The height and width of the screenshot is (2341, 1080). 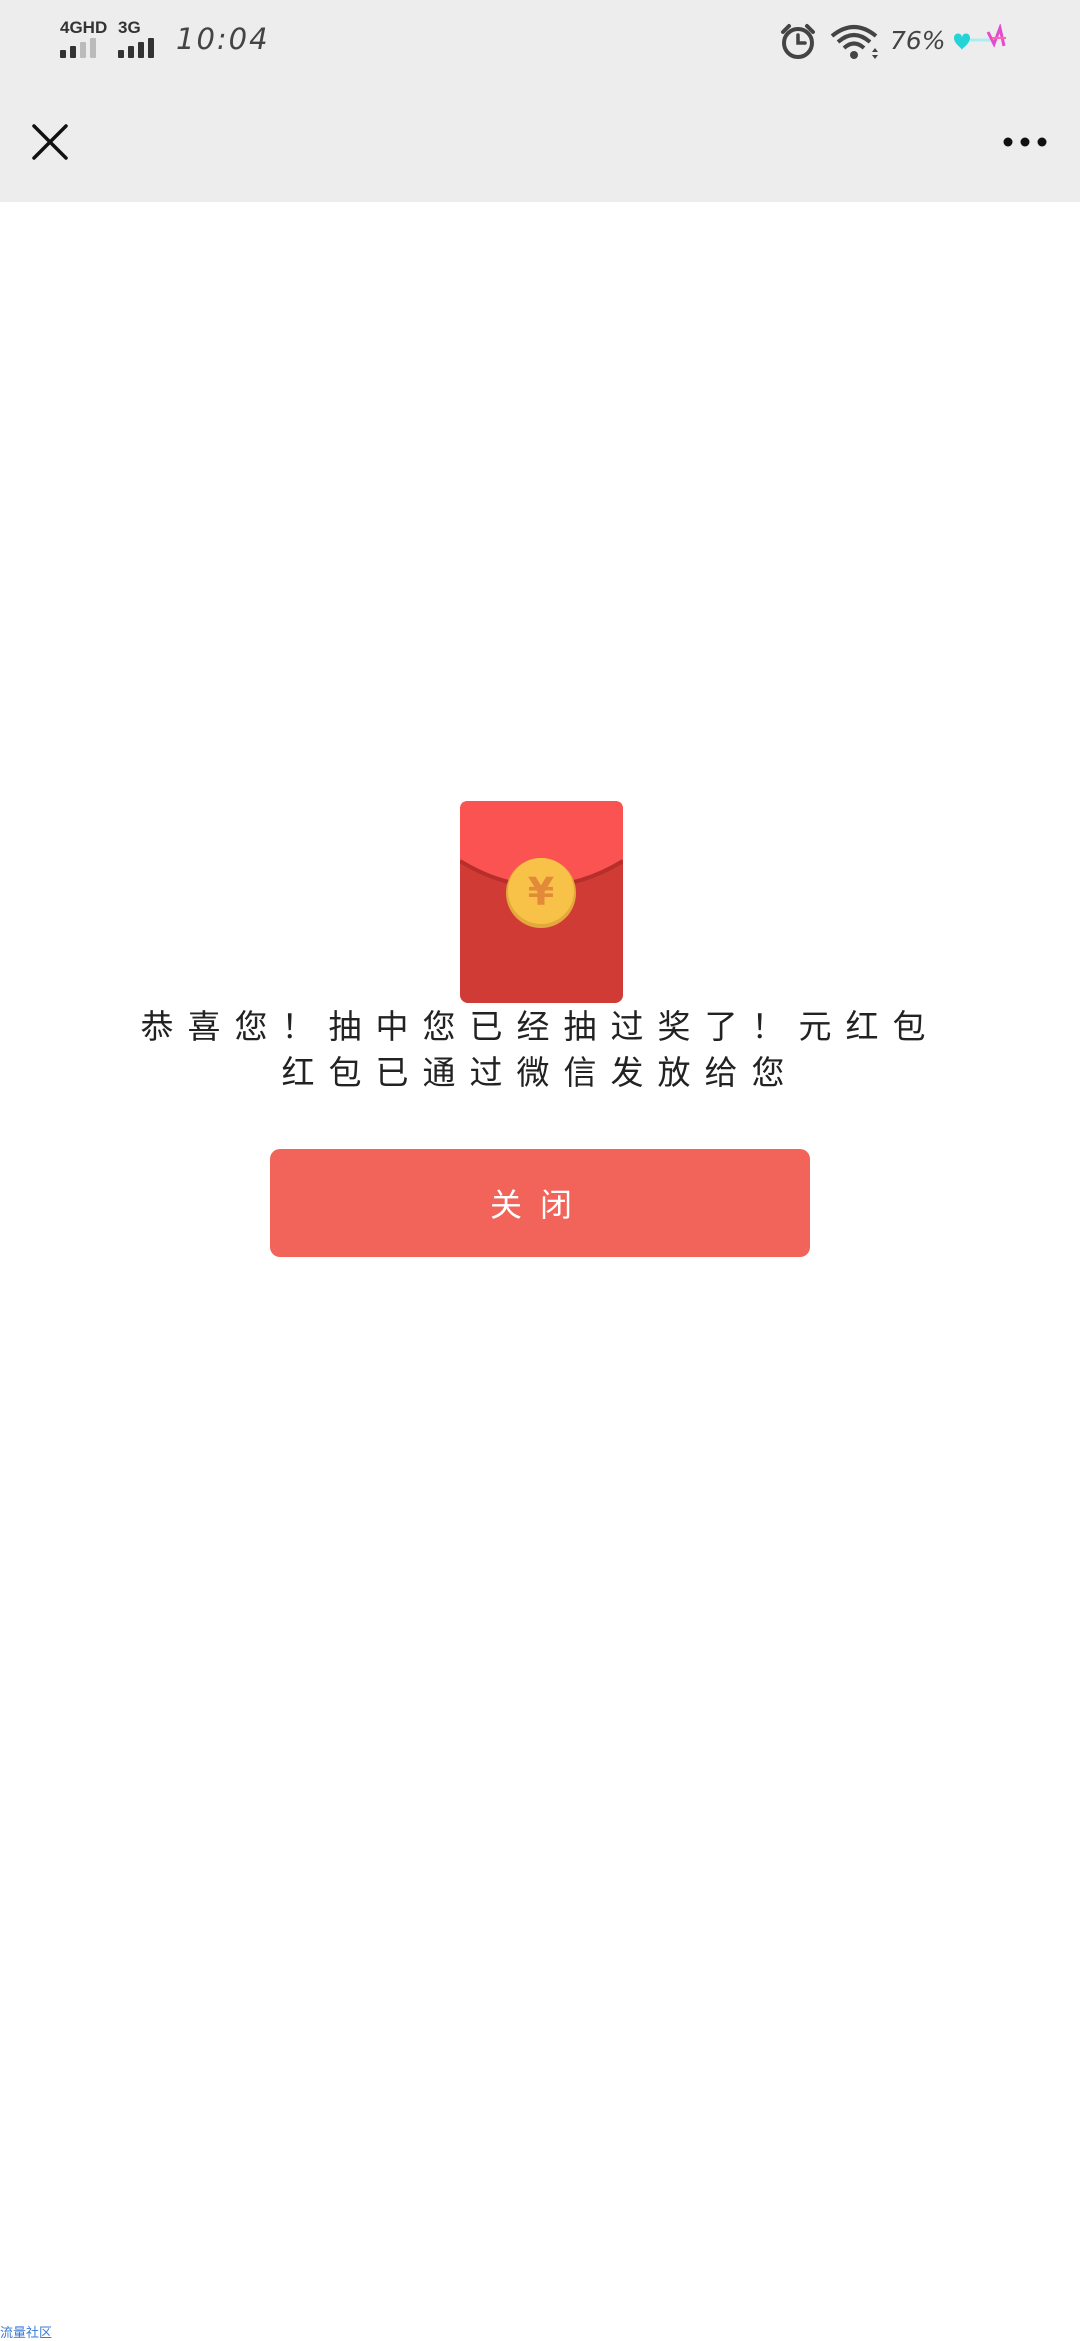 What do you see at coordinates (798, 41) in the screenshot?
I see `alarm-icon` at bounding box center [798, 41].